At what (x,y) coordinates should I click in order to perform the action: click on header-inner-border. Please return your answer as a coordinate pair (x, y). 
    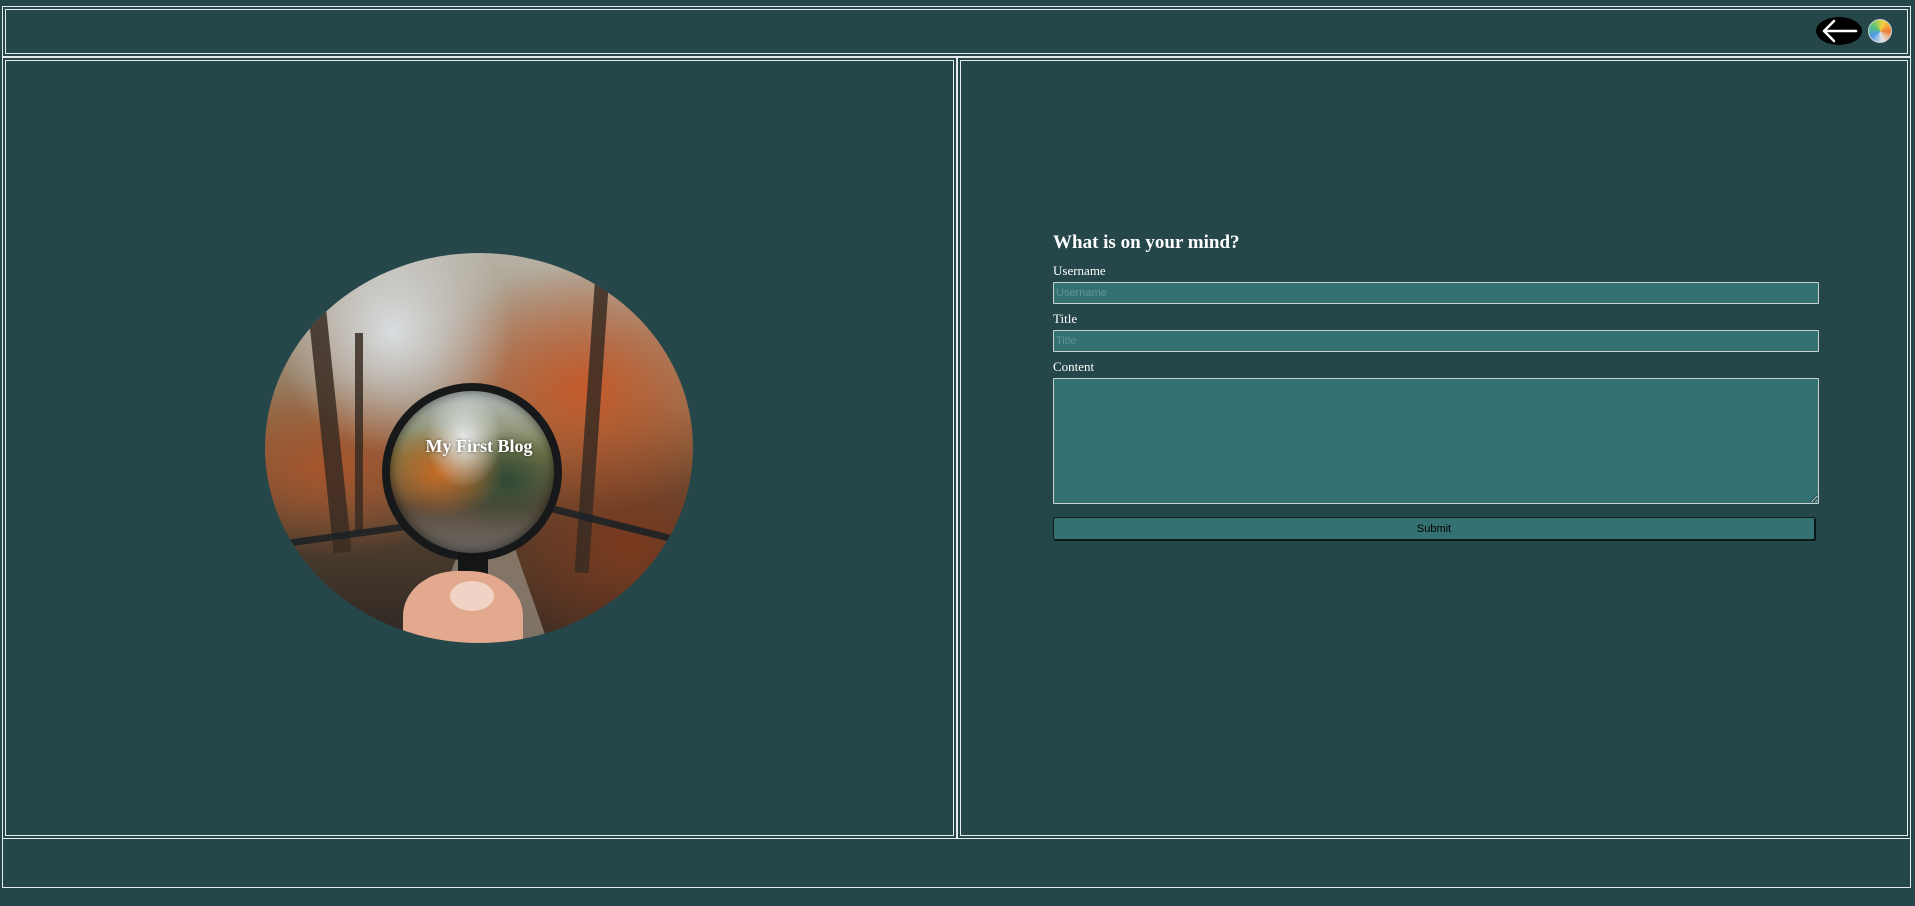
    Looking at the image, I should click on (956, 31).